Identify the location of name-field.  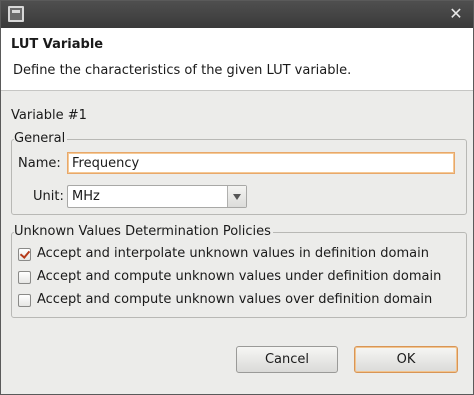
(261, 163).